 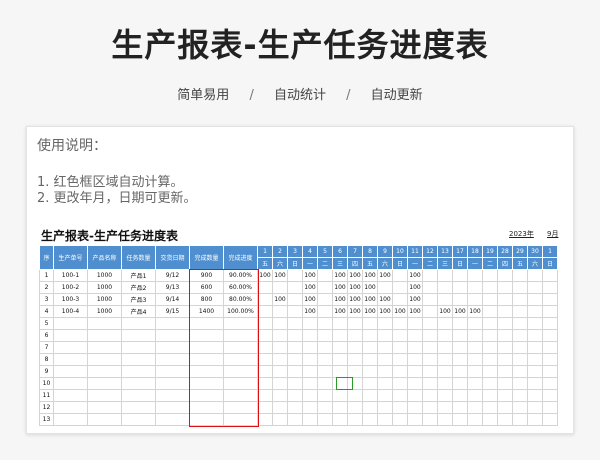 What do you see at coordinates (240, 299) in the screenshot?
I see `table-cell: 80.00%` at bounding box center [240, 299].